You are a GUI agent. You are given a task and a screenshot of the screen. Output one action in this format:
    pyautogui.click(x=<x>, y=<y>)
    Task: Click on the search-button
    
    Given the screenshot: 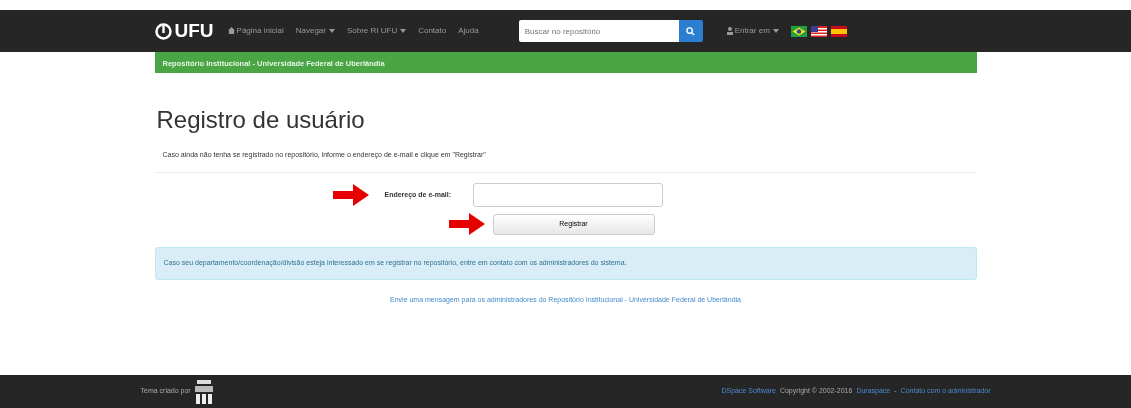 What is the action you would take?
    pyautogui.click(x=690, y=31)
    